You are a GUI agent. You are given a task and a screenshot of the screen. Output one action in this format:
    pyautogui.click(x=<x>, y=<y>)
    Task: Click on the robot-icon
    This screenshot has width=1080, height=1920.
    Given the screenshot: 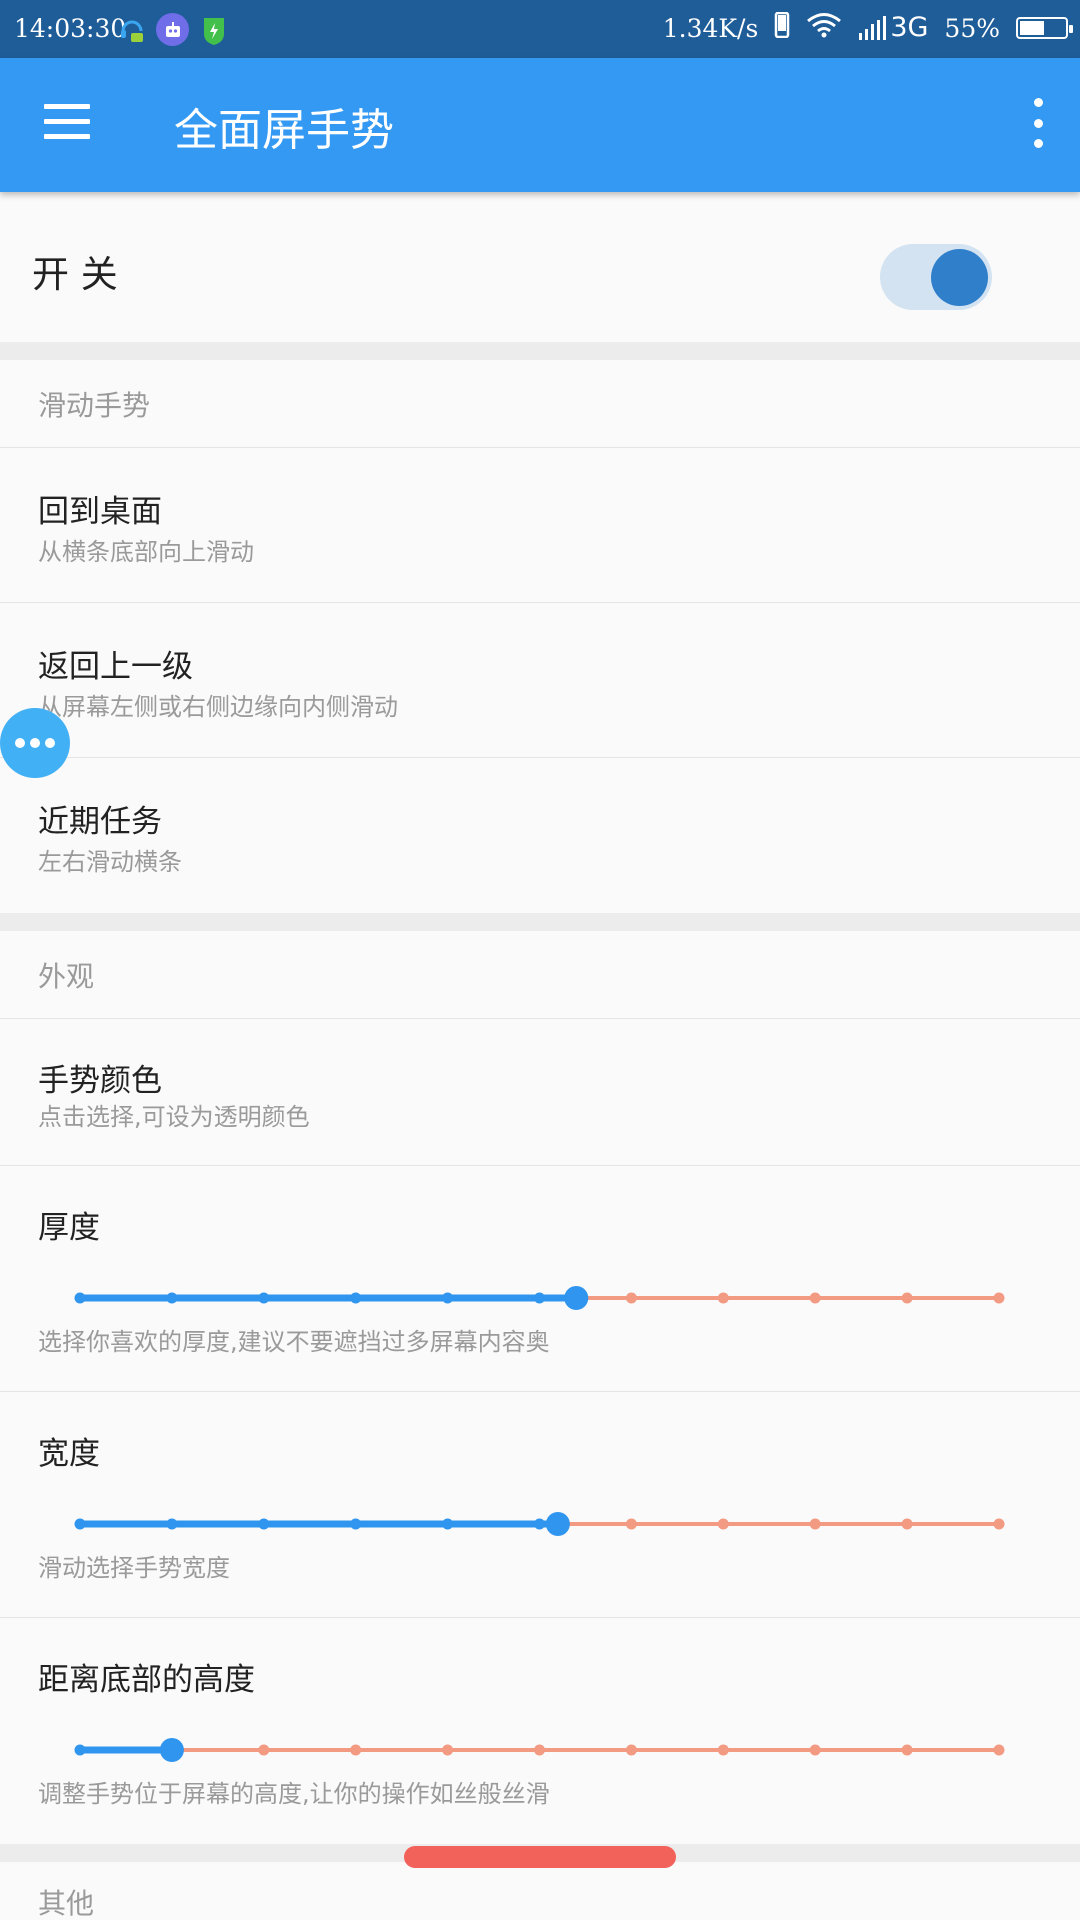 What is the action you would take?
    pyautogui.click(x=172, y=29)
    